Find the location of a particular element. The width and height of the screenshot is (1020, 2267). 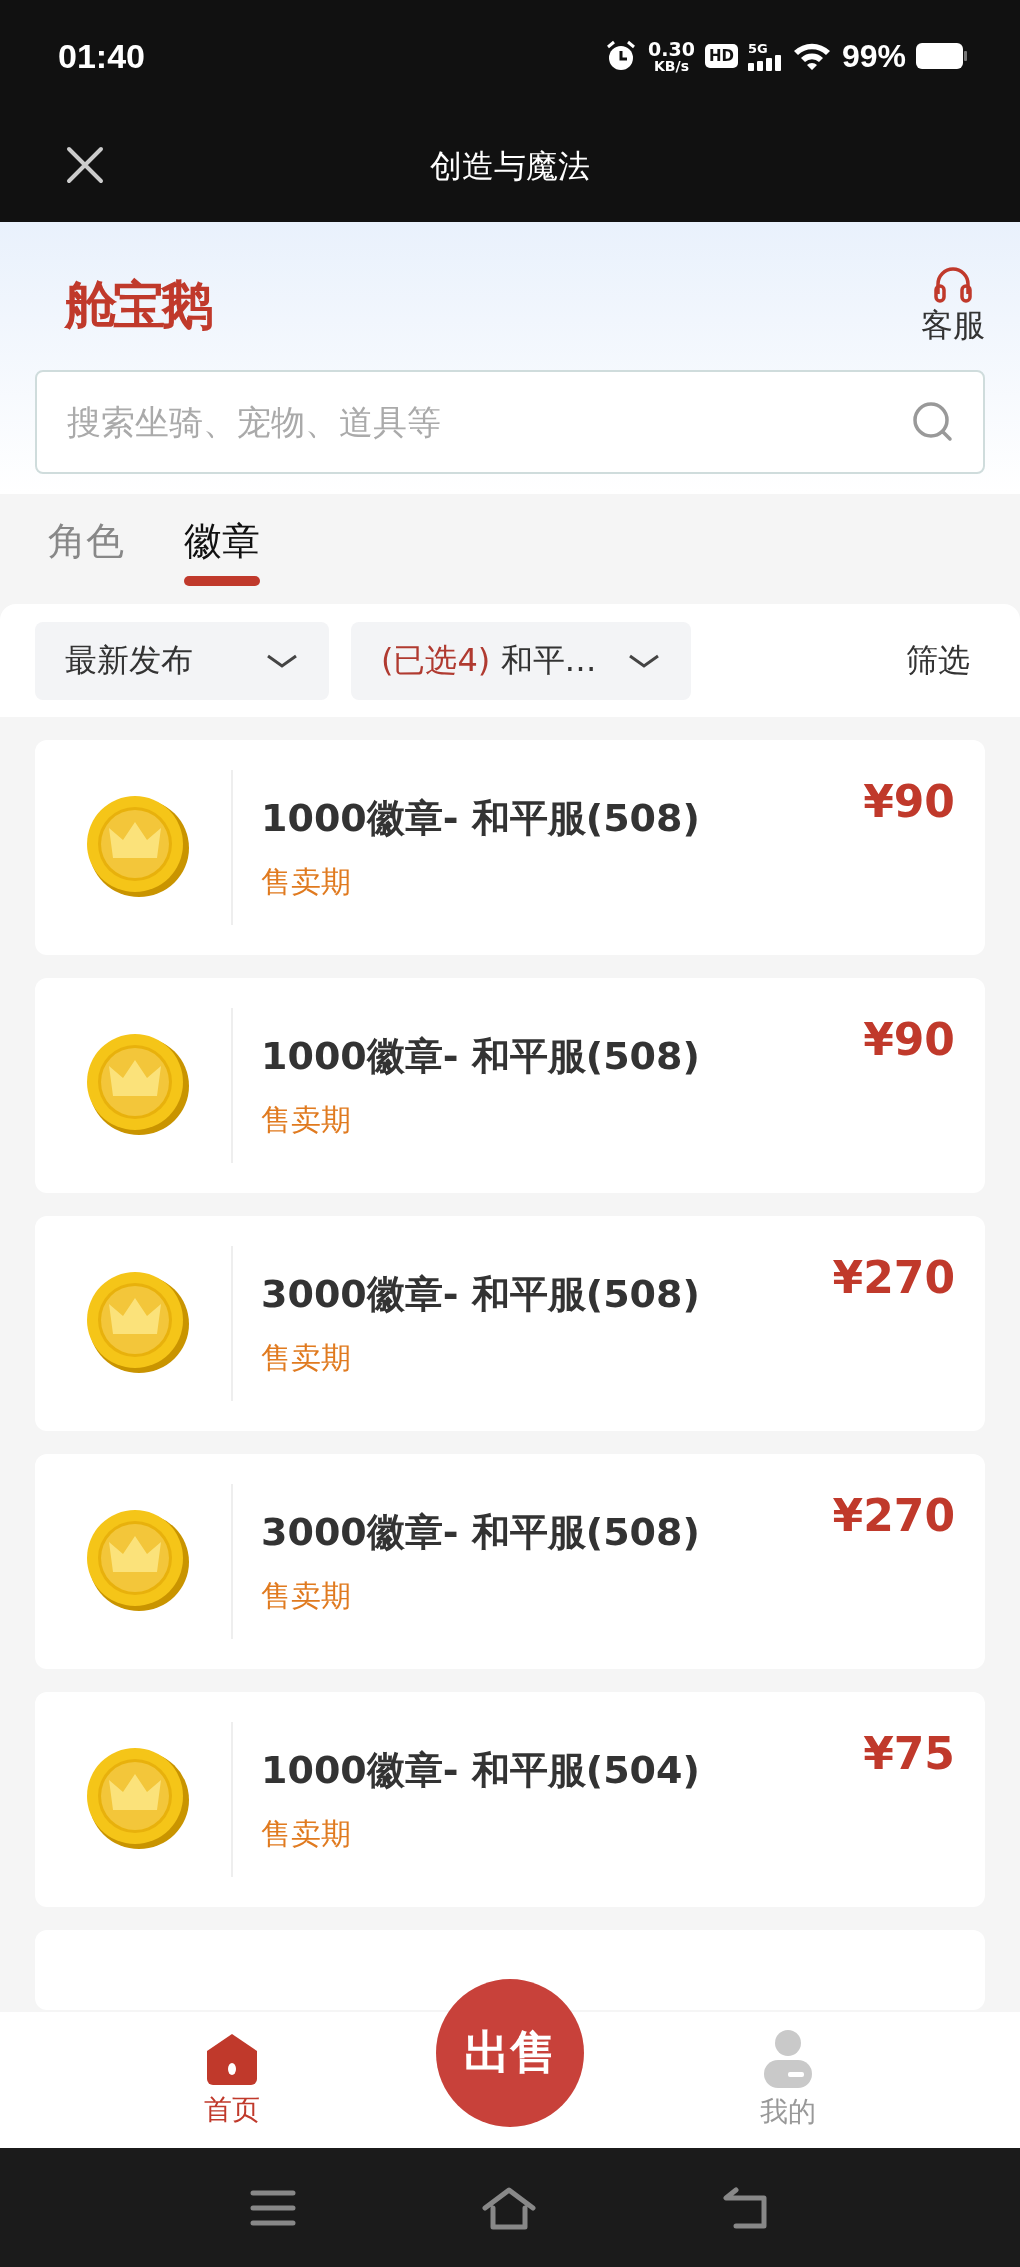

clock-time: 01:40 is located at coordinates (101, 56).